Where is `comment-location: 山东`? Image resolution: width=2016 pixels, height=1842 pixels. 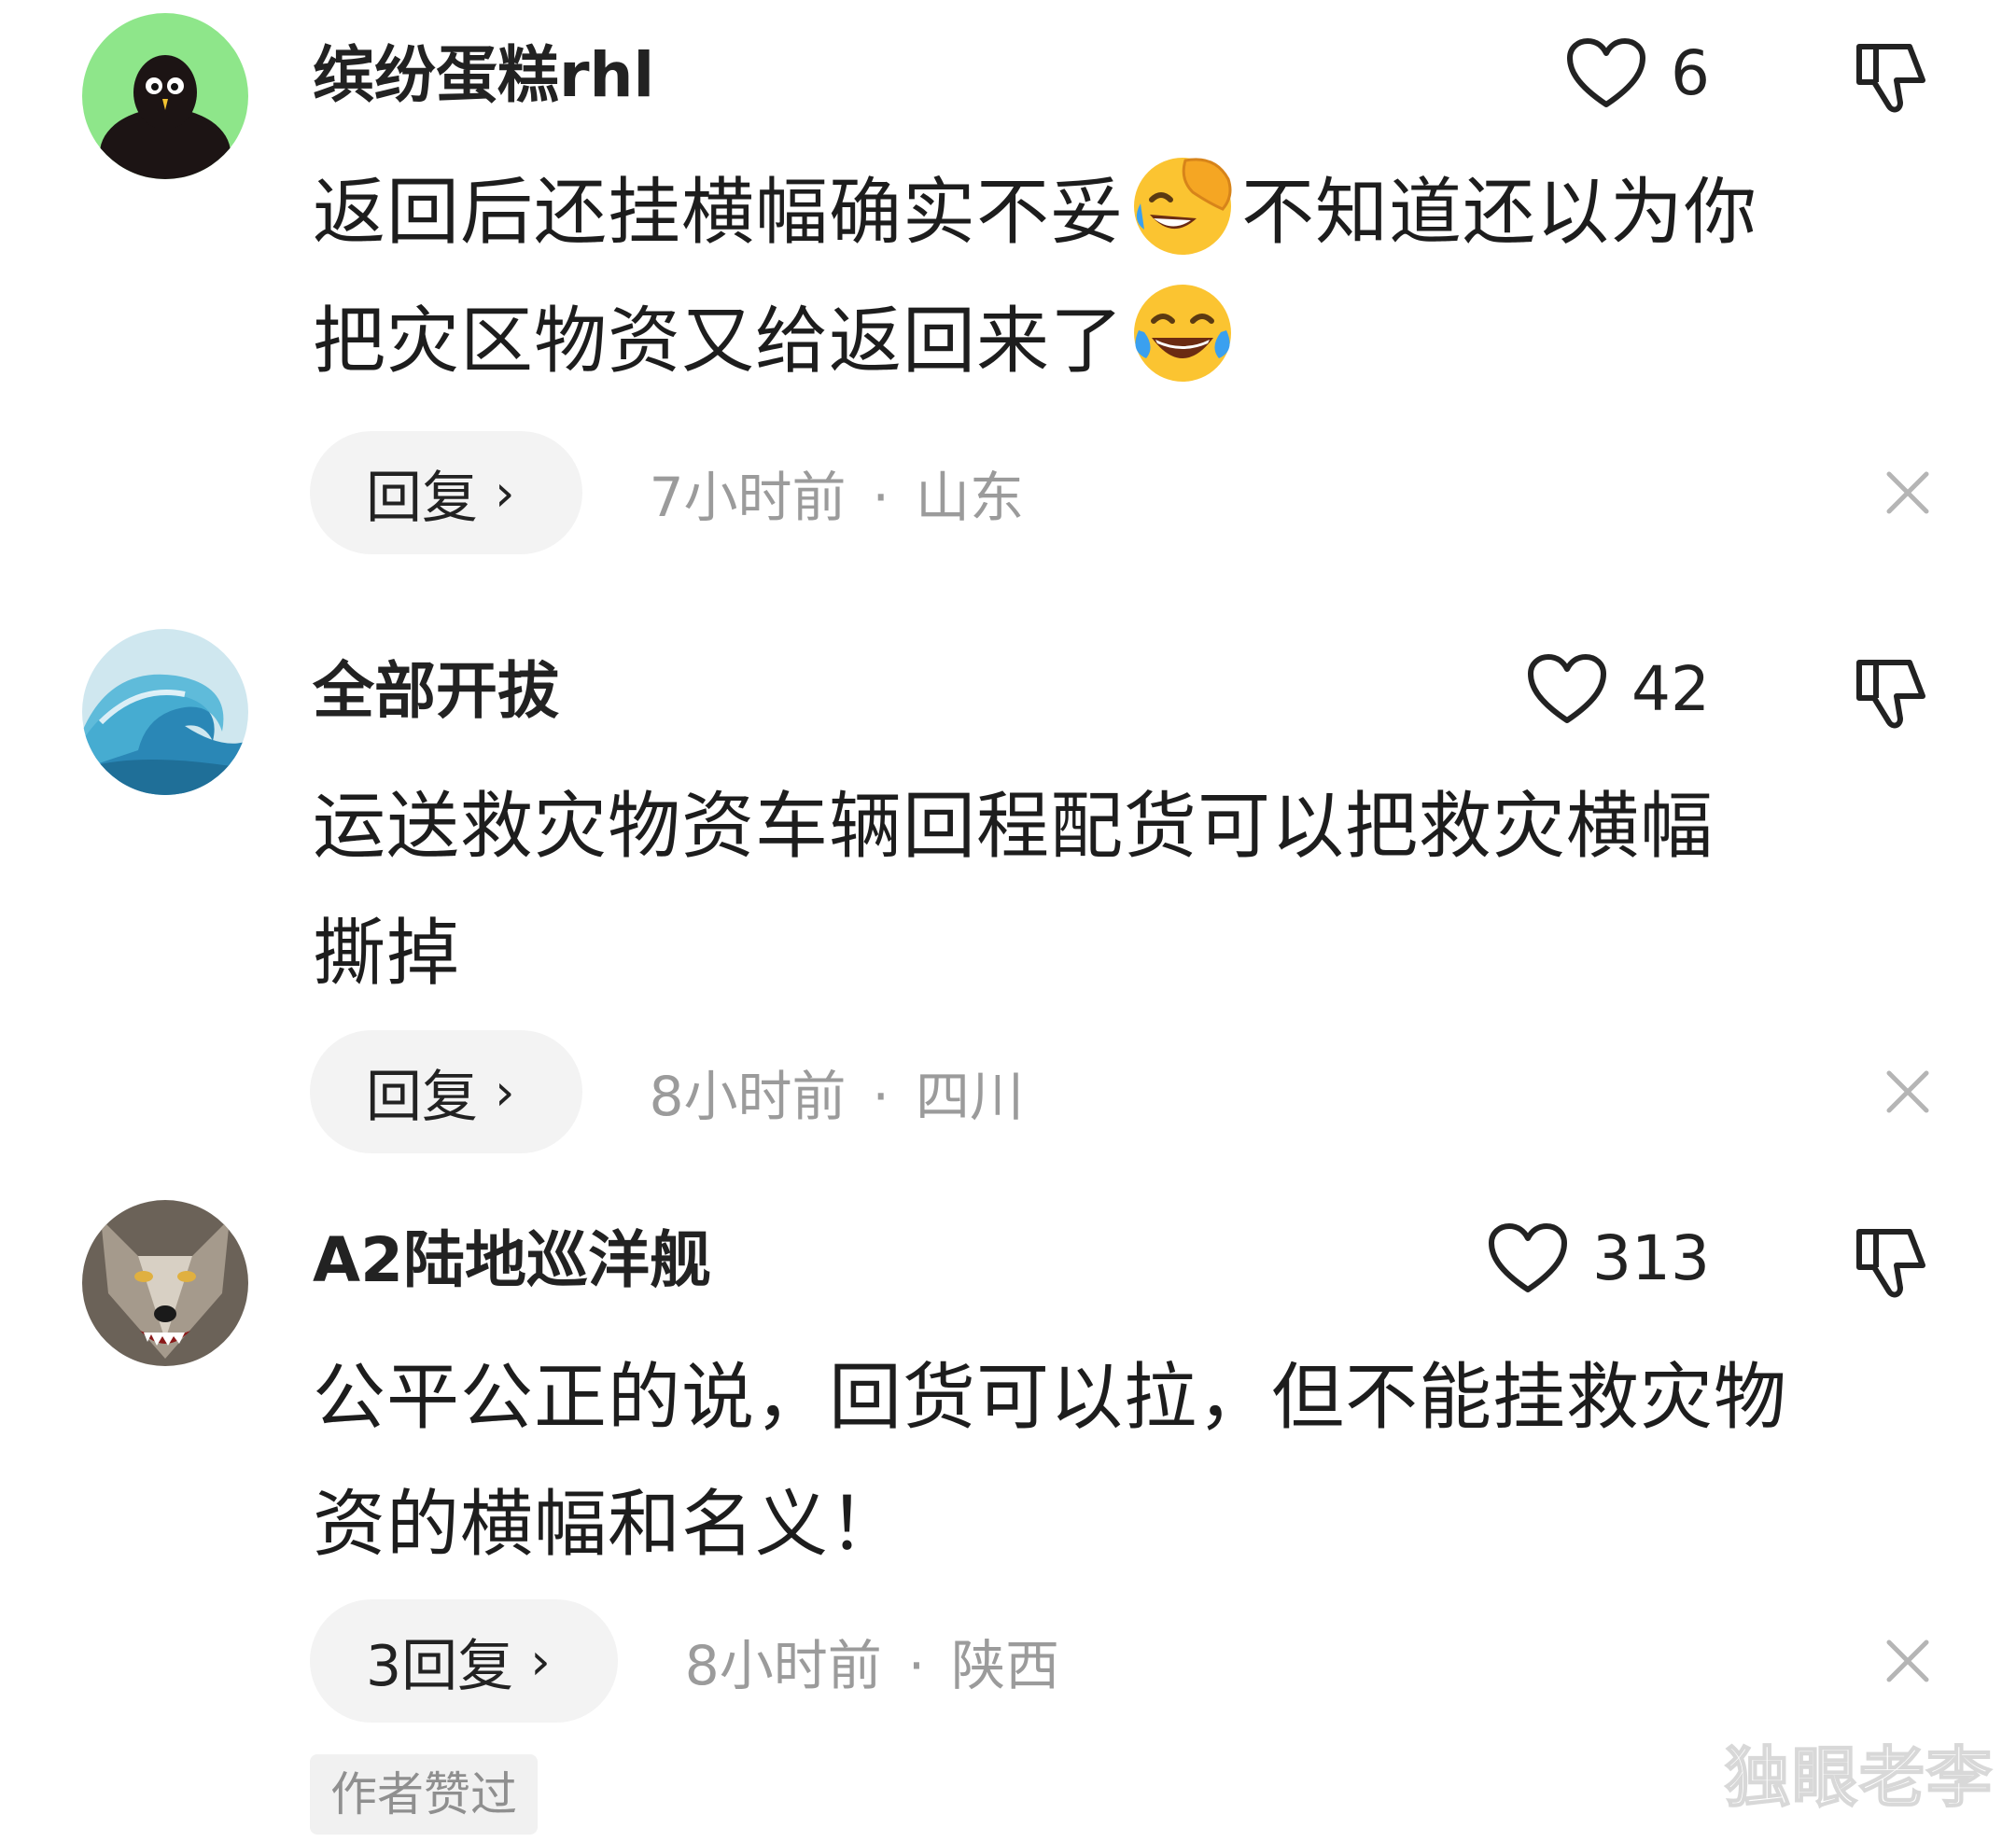
comment-location: 山东 is located at coordinates (969, 497).